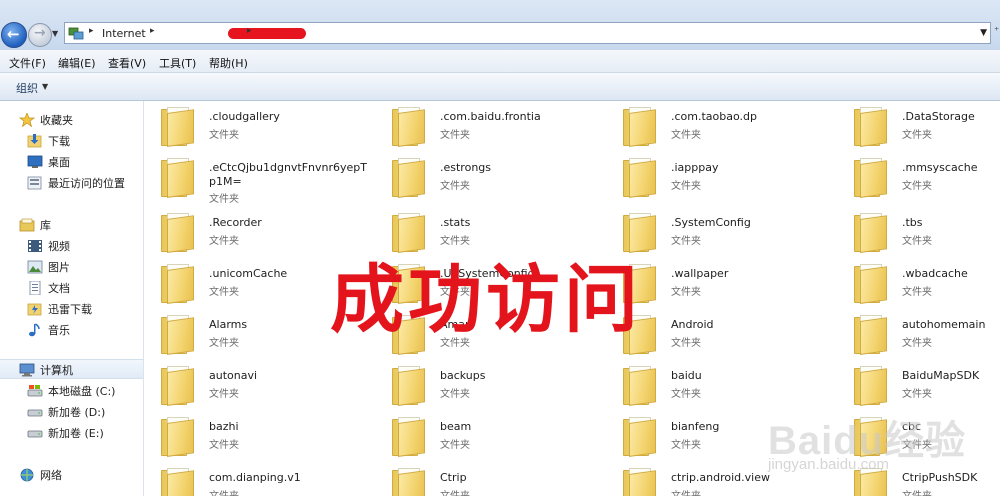 Image resolution: width=1000 pixels, height=496 pixels. Describe the element at coordinates (258, 178) in the screenshot. I see `folder-item: .eCtcQjbu1dgnvtFnvnr6yepTp1M= 文件夹` at that location.